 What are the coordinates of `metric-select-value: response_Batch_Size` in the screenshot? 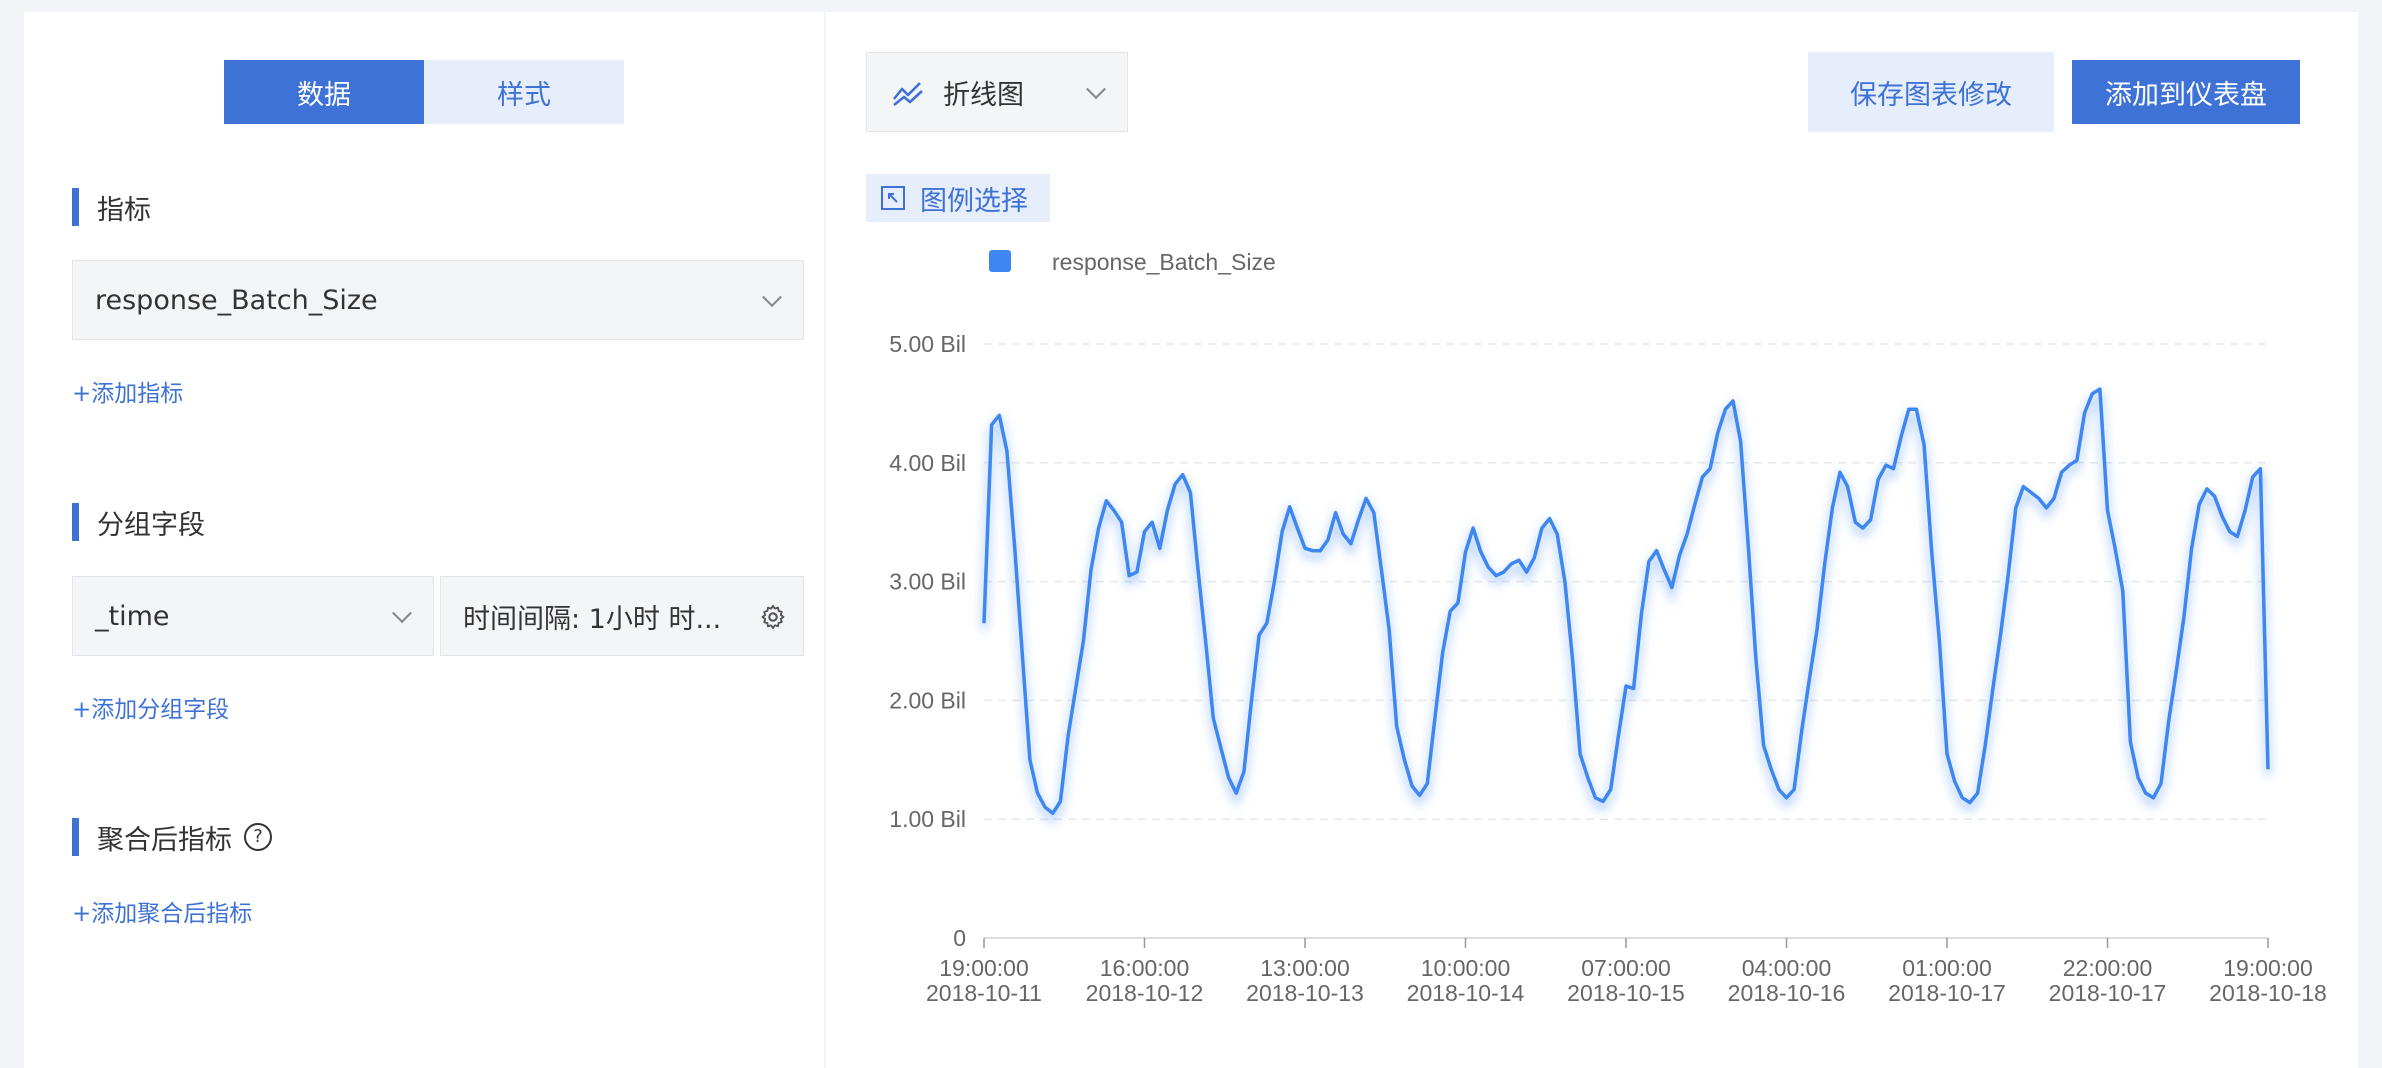 It's located at (236, 300).